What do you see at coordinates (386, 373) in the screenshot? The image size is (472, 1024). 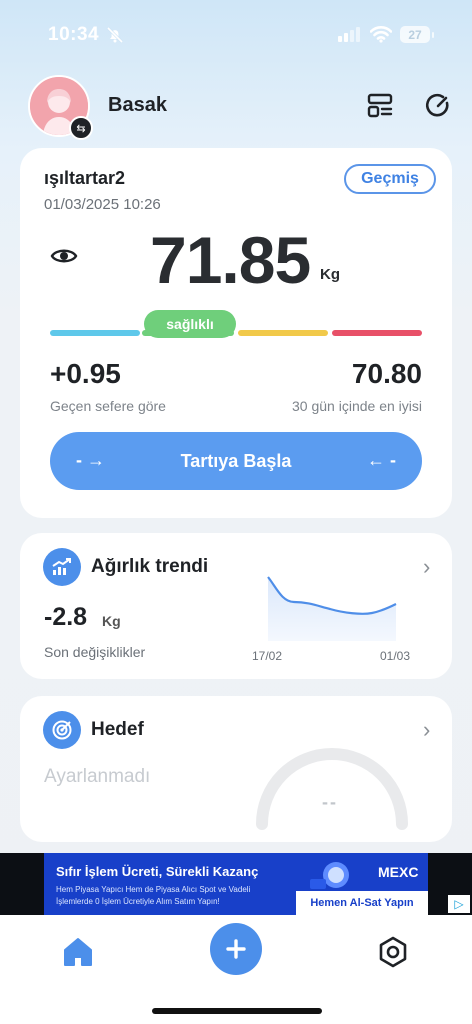 I see `best-value: 70.80` at bounding box center [386, 373].